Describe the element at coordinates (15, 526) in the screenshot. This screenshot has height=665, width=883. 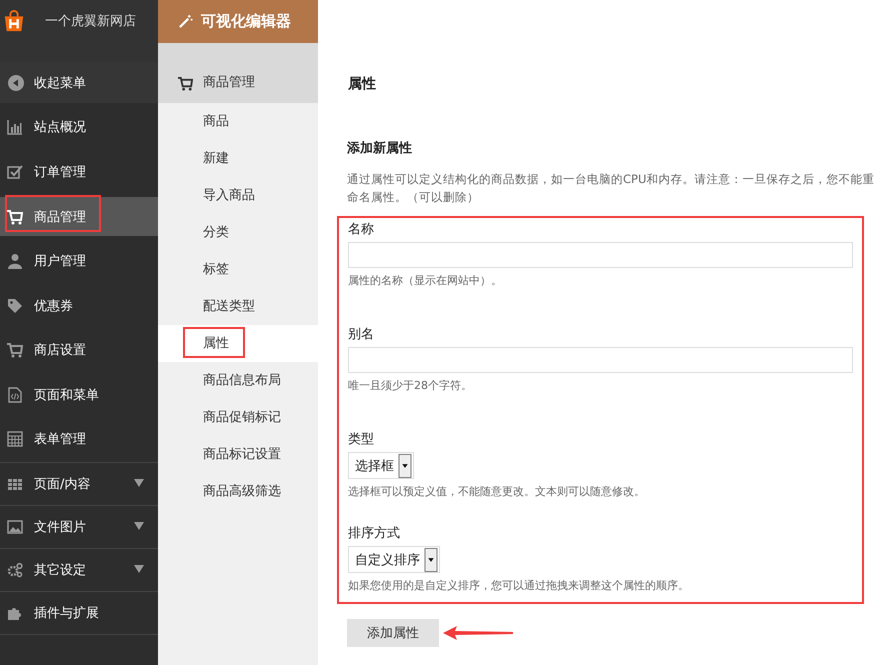
I see `image-icon` at that location.